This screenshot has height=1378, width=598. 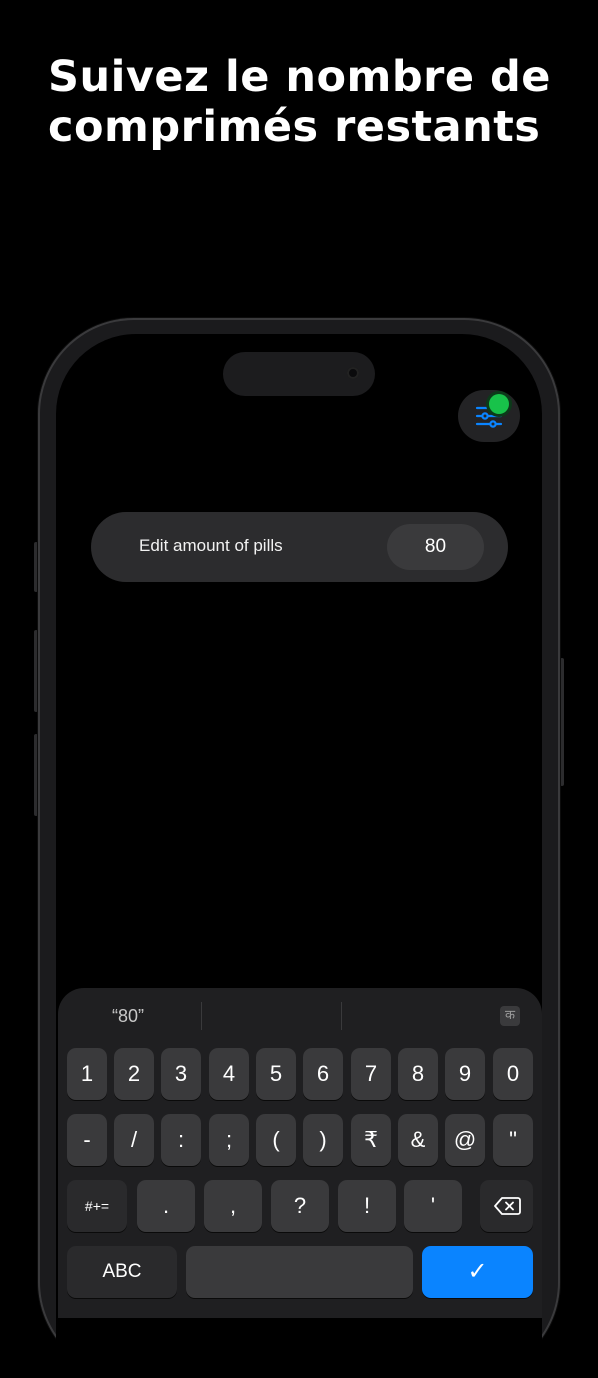 I want to click on key-period: ., so click(x=166, y=1206).